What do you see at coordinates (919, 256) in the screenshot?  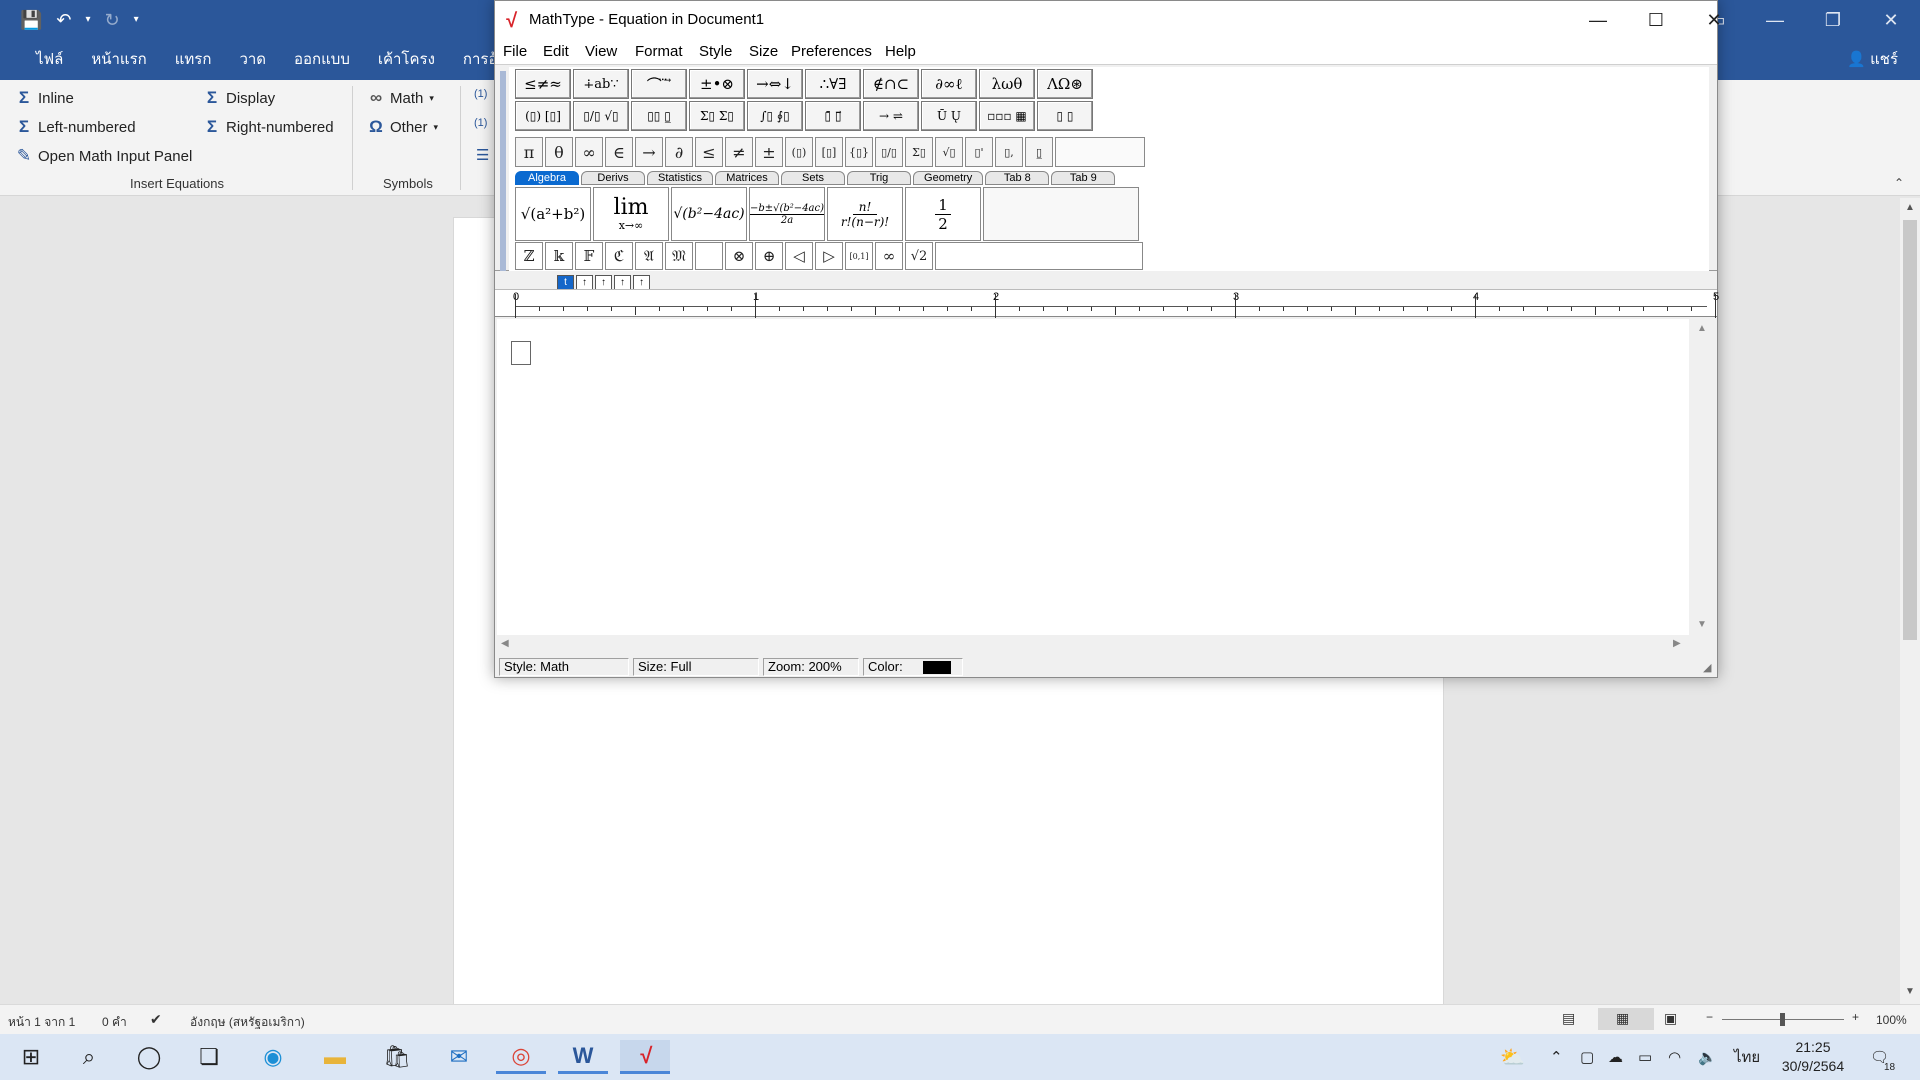 I see `symbol-root-two: √2` at bounding box center [919, 256].